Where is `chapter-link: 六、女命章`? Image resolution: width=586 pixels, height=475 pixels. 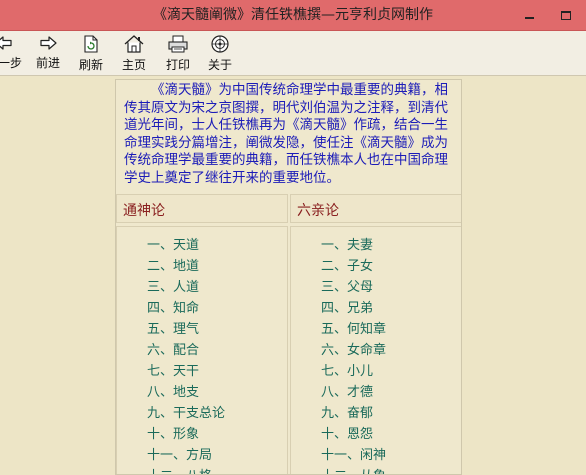 chapter-link: 六、女命章 is located at coordinates (353, 350).